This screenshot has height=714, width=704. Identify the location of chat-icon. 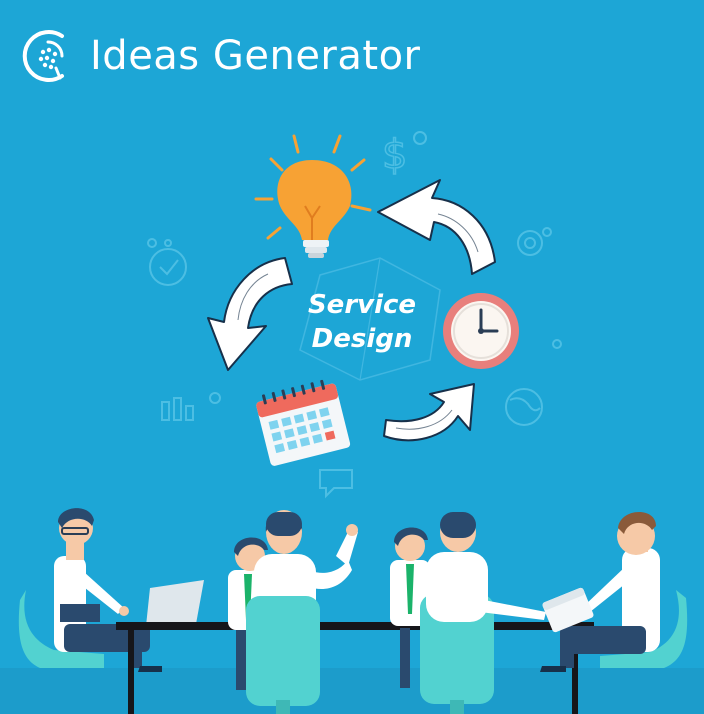
(336, 484).